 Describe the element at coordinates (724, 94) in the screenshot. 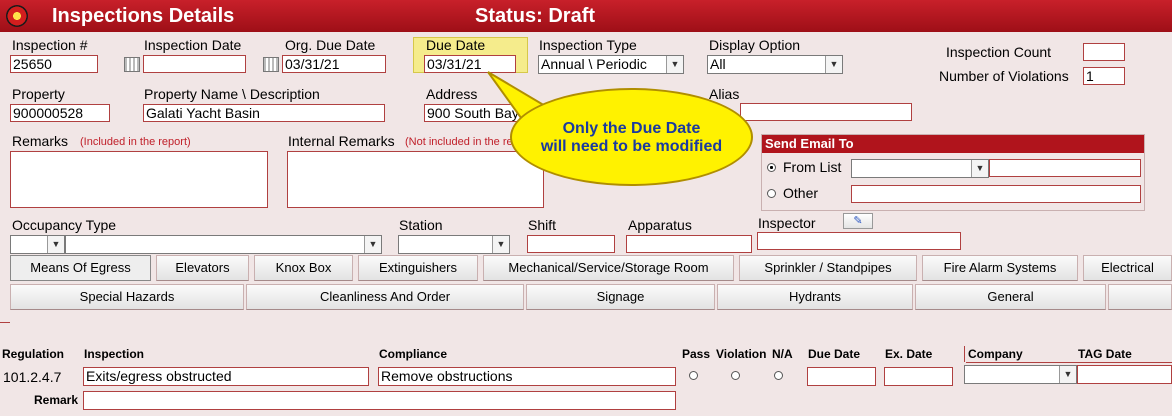

I see `alias-label: Alias` at that location.